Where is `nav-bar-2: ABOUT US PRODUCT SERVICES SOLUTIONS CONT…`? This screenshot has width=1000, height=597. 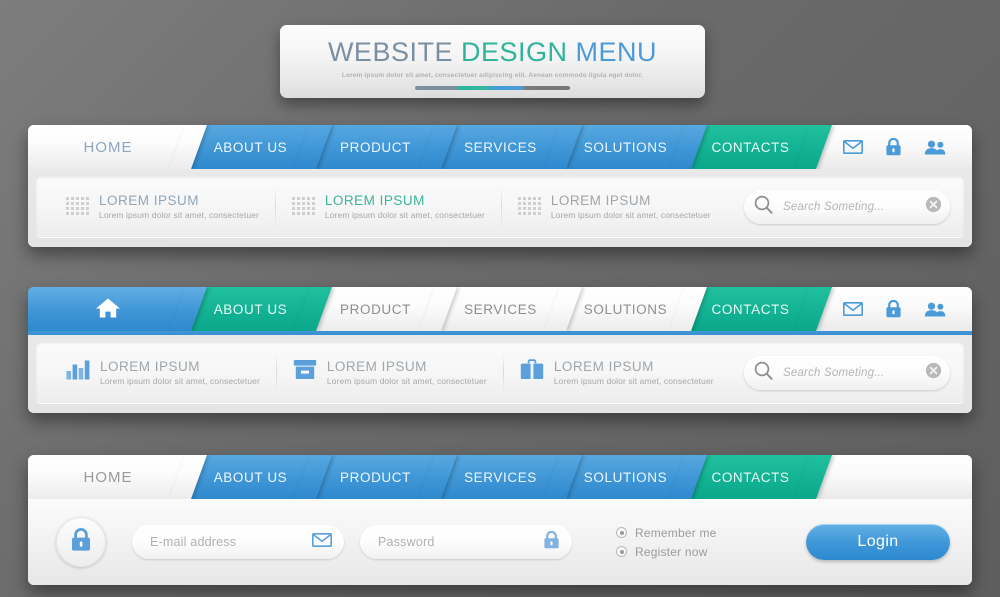 nav-bar-2: ABOUT US PRODUCT SERVICES SOLUTIONS CONT… is located at coordinates (500, 309).